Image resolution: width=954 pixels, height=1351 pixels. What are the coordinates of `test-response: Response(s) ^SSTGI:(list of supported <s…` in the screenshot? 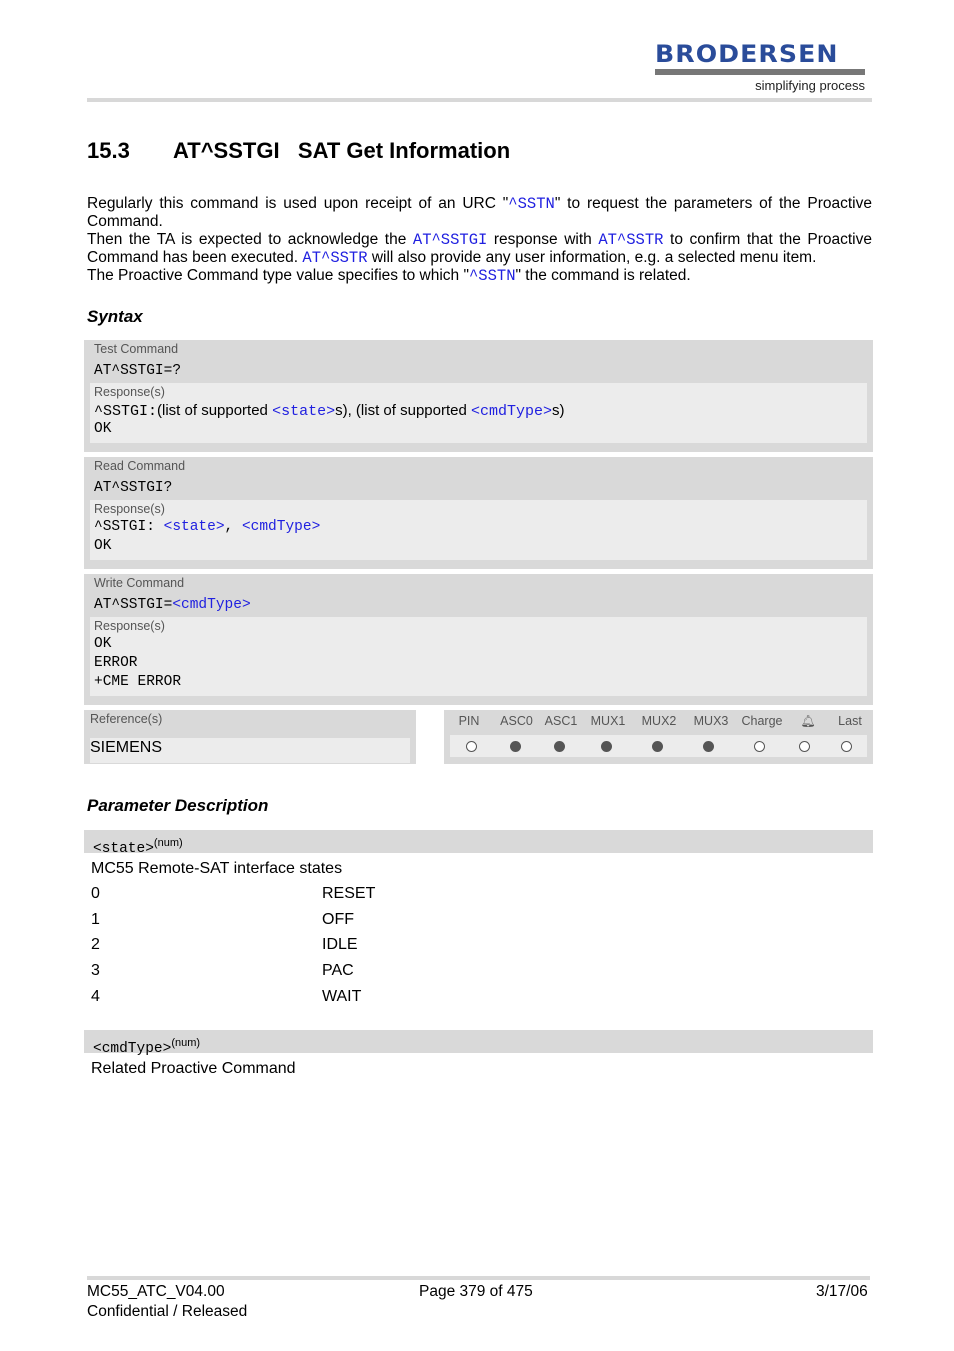 It's located at (478, 413).